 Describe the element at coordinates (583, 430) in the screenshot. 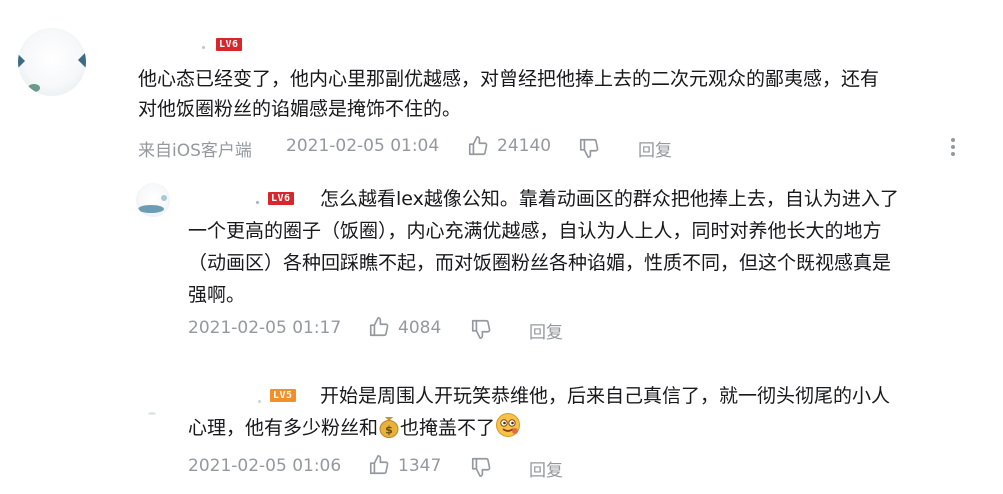

I see `reply-text-line: 心理，他有多少粉丝和 $ 也掩盖不了` at that location.